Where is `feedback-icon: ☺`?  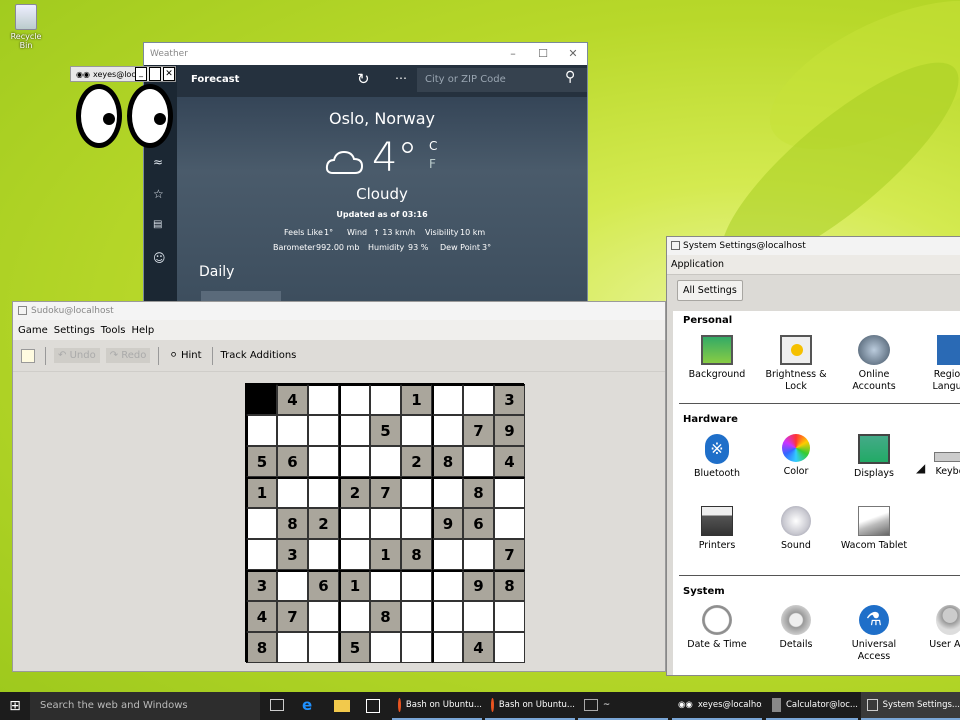 feedback-icon: ☺ is located at coordinates (159, 258).